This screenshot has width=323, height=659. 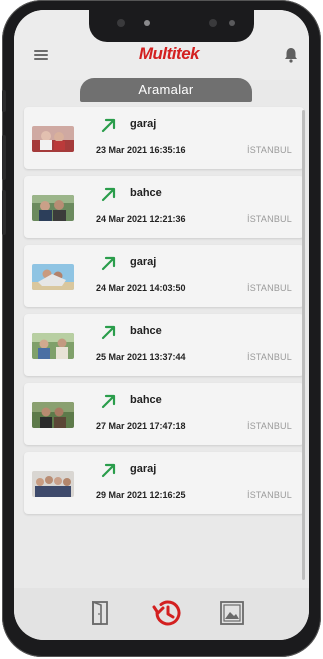 I want to click on bottom-nav, so click(x=161, y=614).